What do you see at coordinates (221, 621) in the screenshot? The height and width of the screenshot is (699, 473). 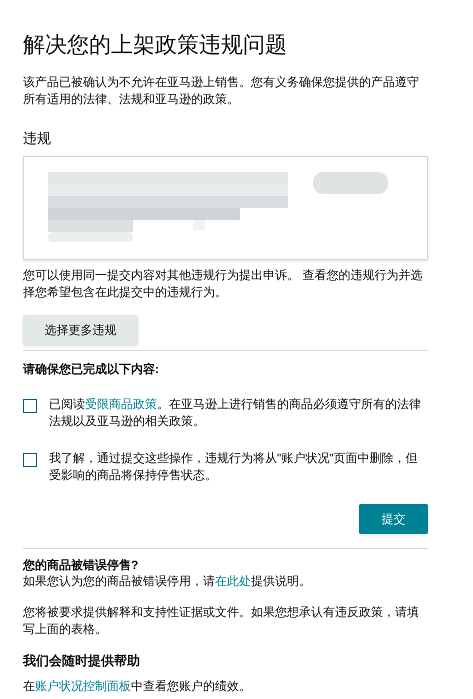 I see `help-text: 您将被要求提供解释和支持性证据或文件。如果您想承认有违反政策，请填写上面的表格。` at bounding box center [221, 621].